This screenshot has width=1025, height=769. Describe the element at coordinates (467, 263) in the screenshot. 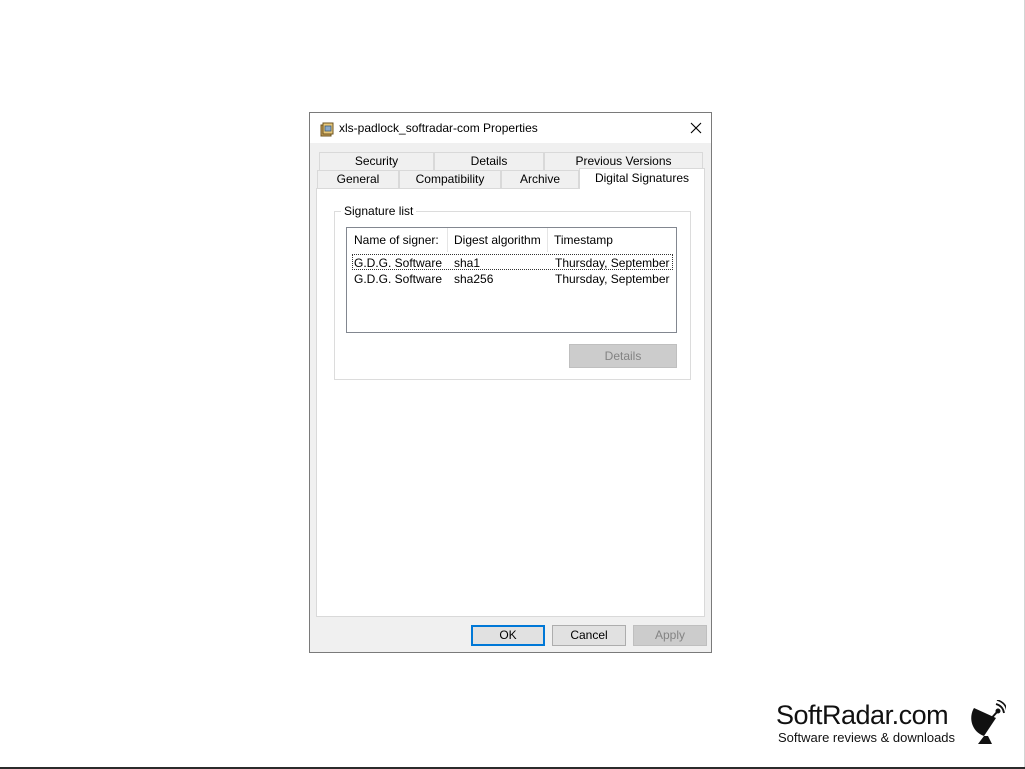

I see `digest-cell: sha1` at that location.